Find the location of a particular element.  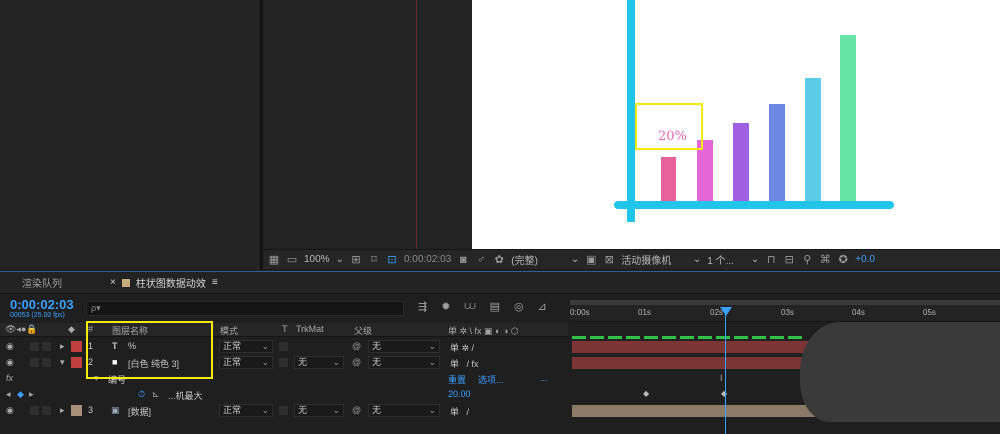

viewer-timecode: 0:00:02:03 is located at coordinates (427, 259).